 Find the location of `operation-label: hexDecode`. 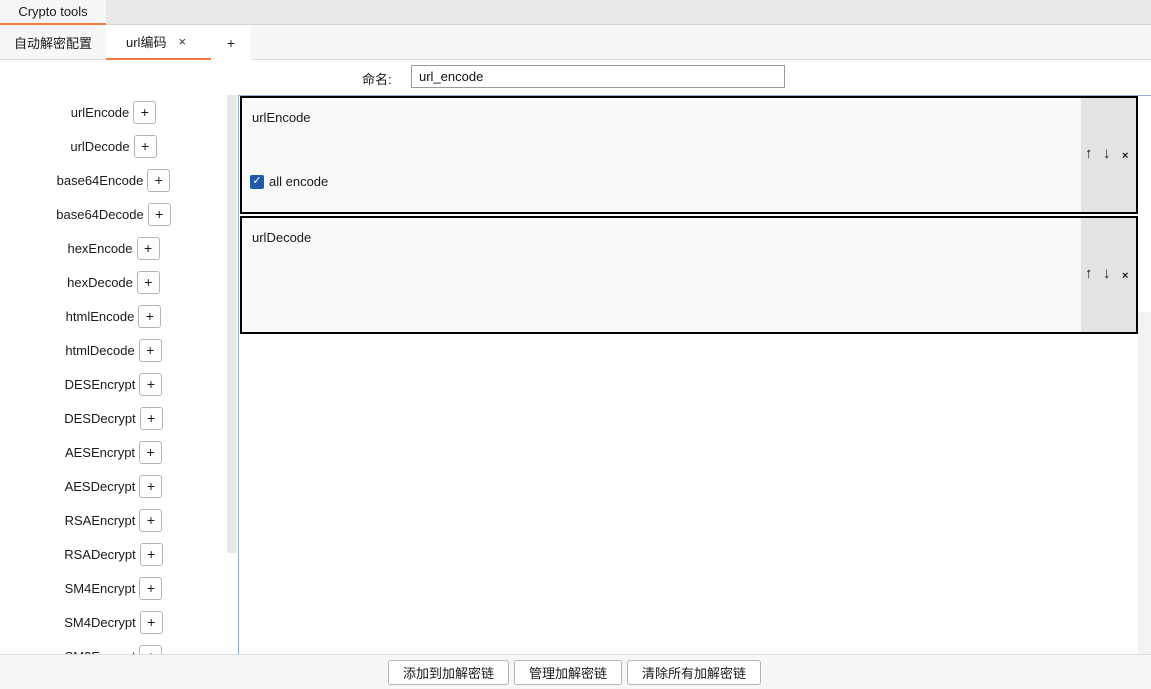

operation-label: hexDecode is located at coordinates (100, 282).